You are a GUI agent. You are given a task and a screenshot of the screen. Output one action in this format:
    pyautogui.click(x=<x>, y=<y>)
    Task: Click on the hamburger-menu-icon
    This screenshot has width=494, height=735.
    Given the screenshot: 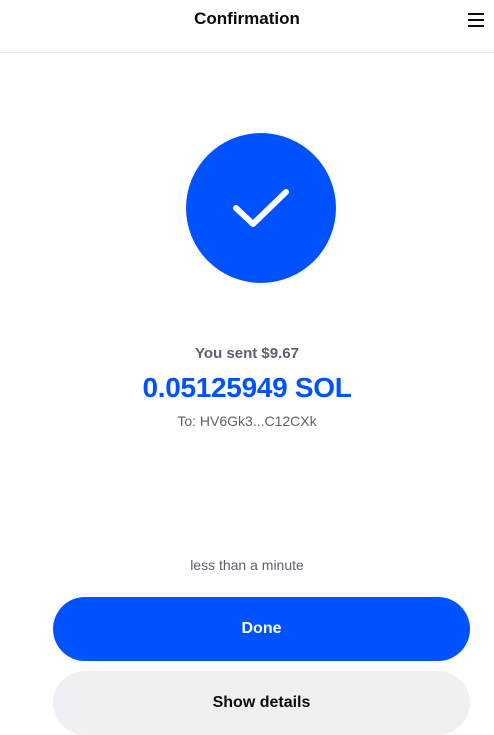 What is the action you would take?
    pyautogui.click(x=476, y=20)
    